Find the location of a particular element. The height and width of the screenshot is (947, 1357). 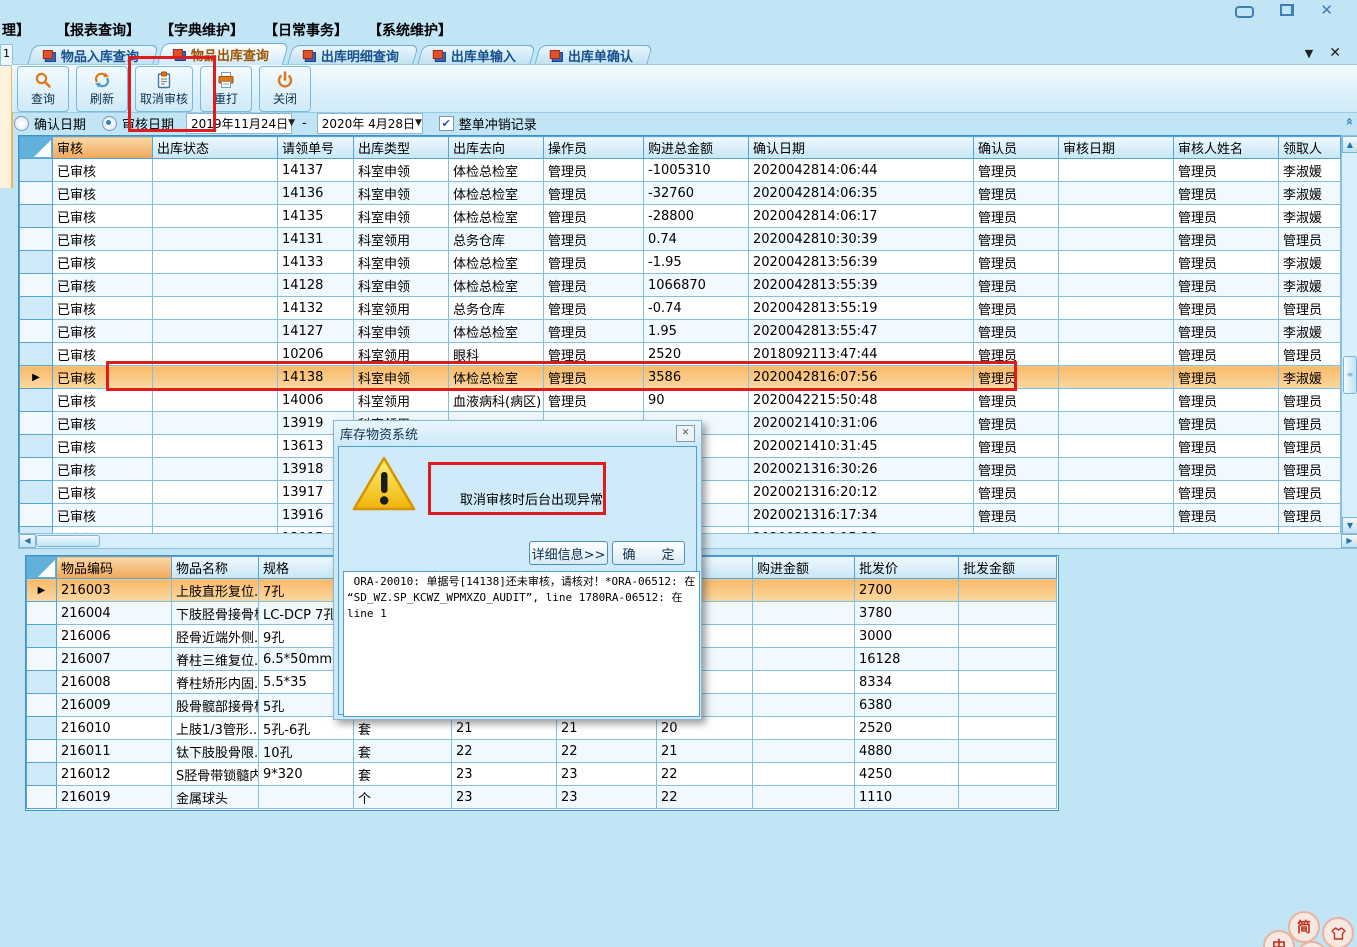

cell: 216012 is located at coordinates (114, 774).